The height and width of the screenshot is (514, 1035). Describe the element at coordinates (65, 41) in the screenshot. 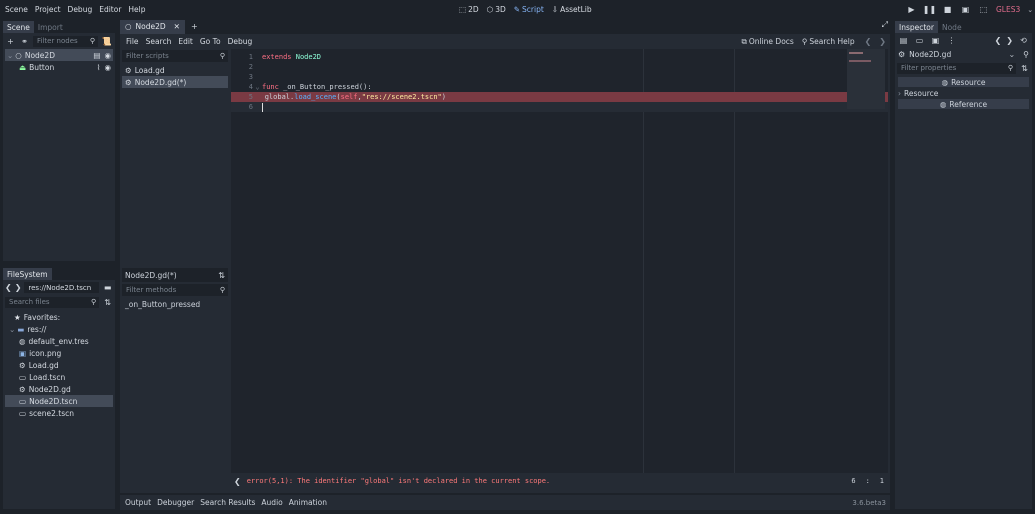

I see `filter-nodes-input: Filter nodes ⚲` at that location.